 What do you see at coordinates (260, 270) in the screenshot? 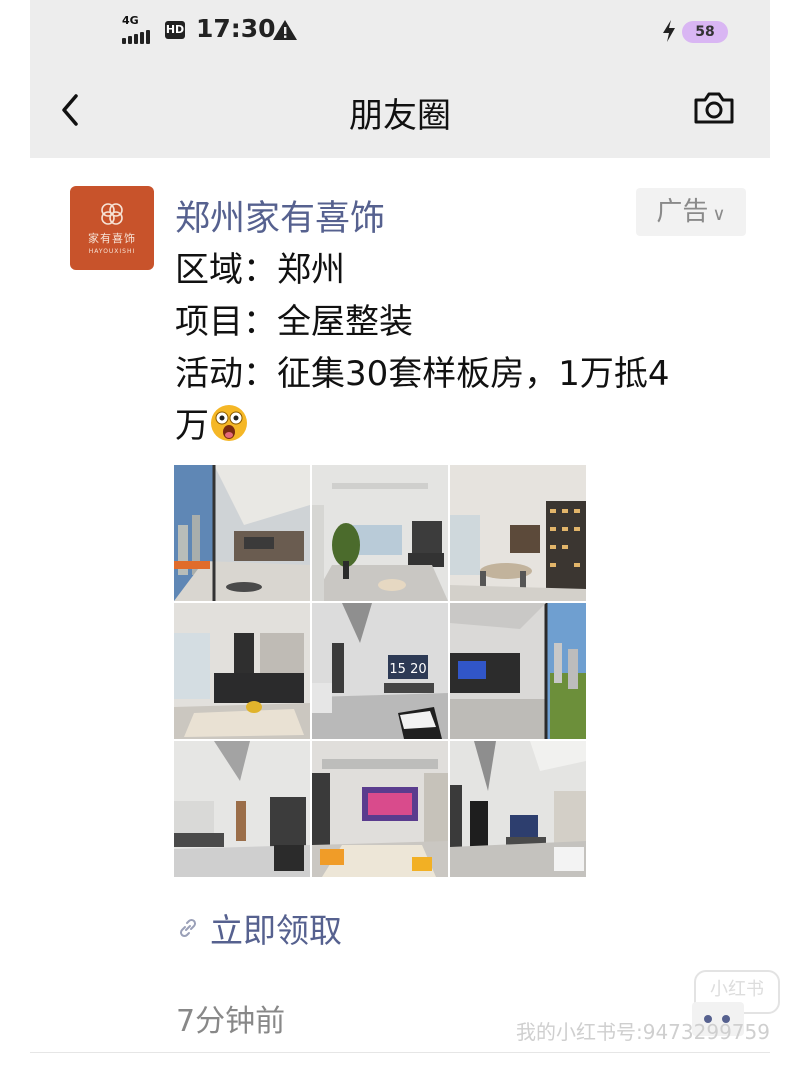
I see `post-line: 区域：郑州` at bounding box center [260, 270].